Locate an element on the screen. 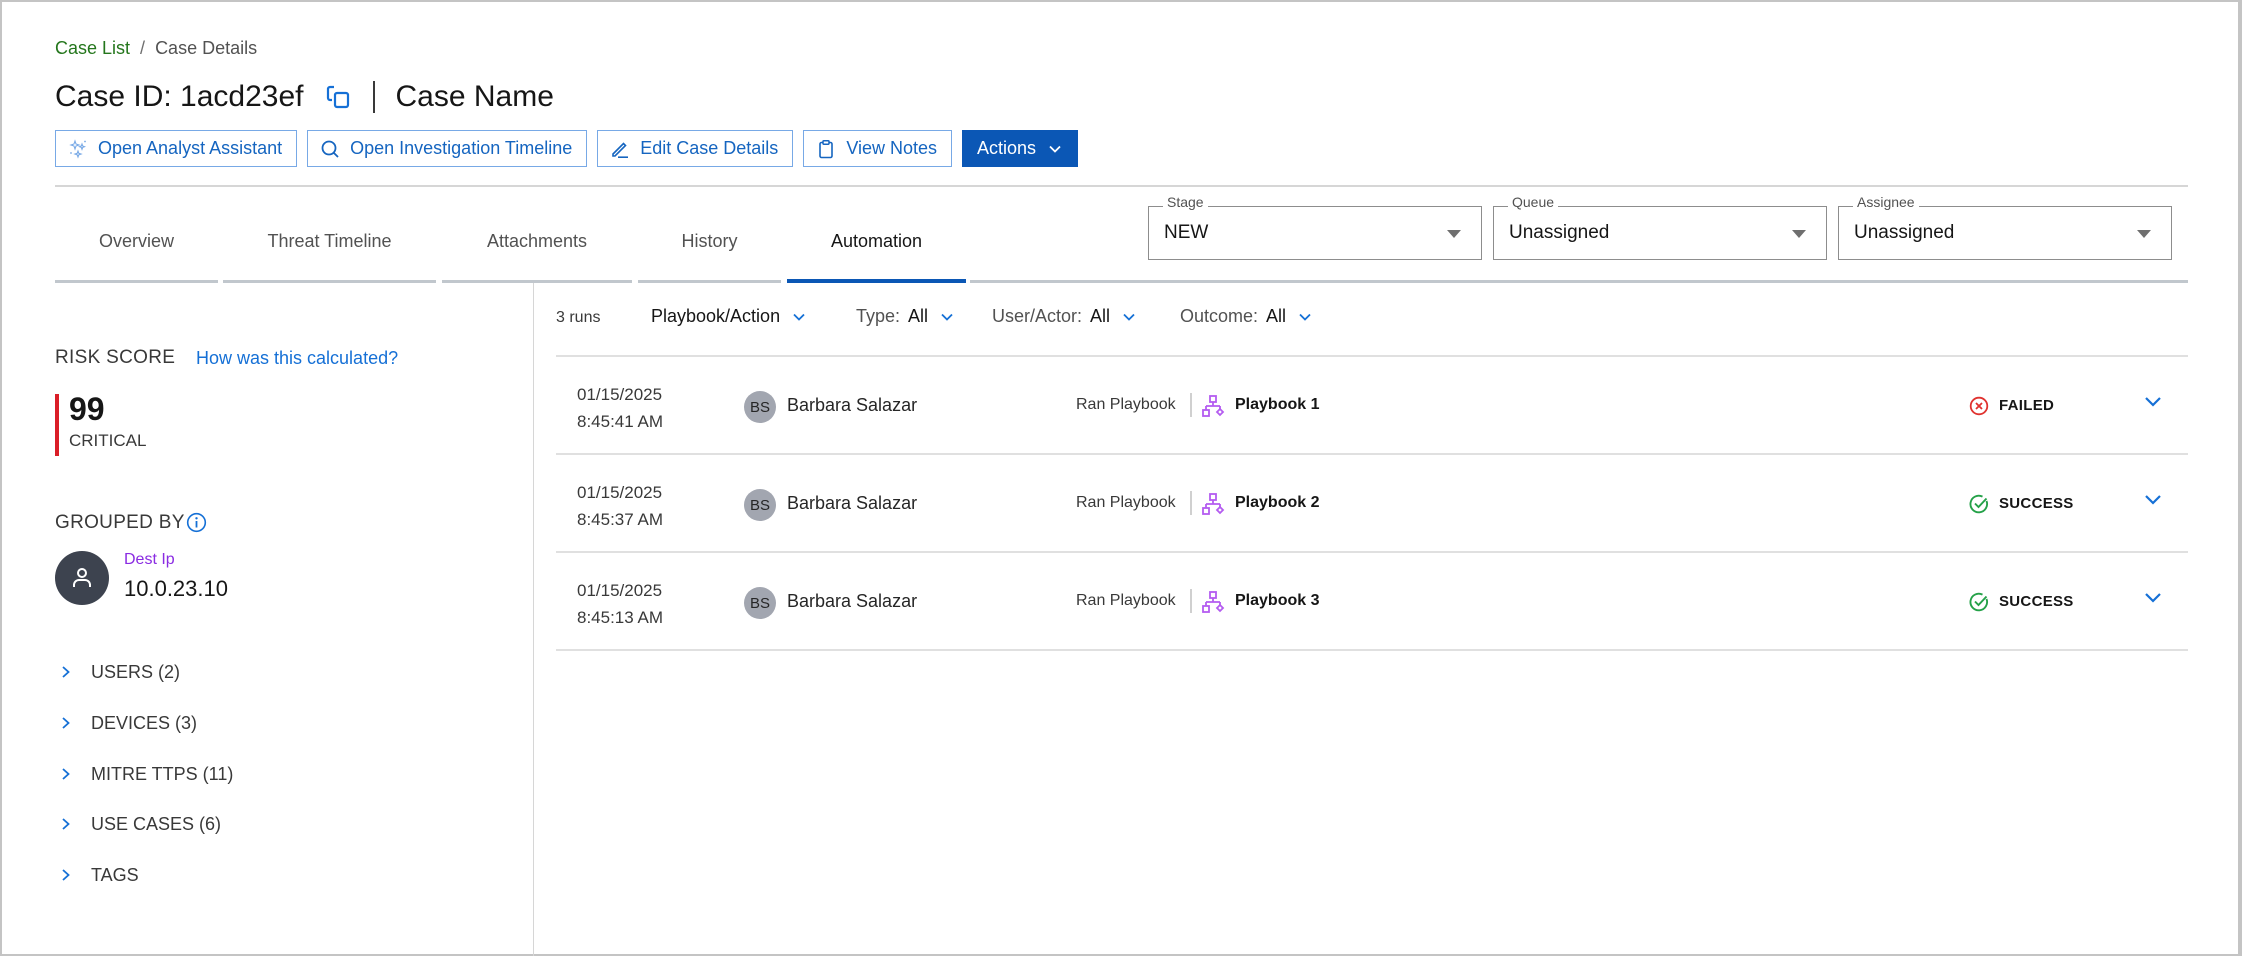 The height and width of the screenshot is (956, 2242). open-analyst-assistant-button: Open Analyst Assistant is located at coordinates (176, 148).